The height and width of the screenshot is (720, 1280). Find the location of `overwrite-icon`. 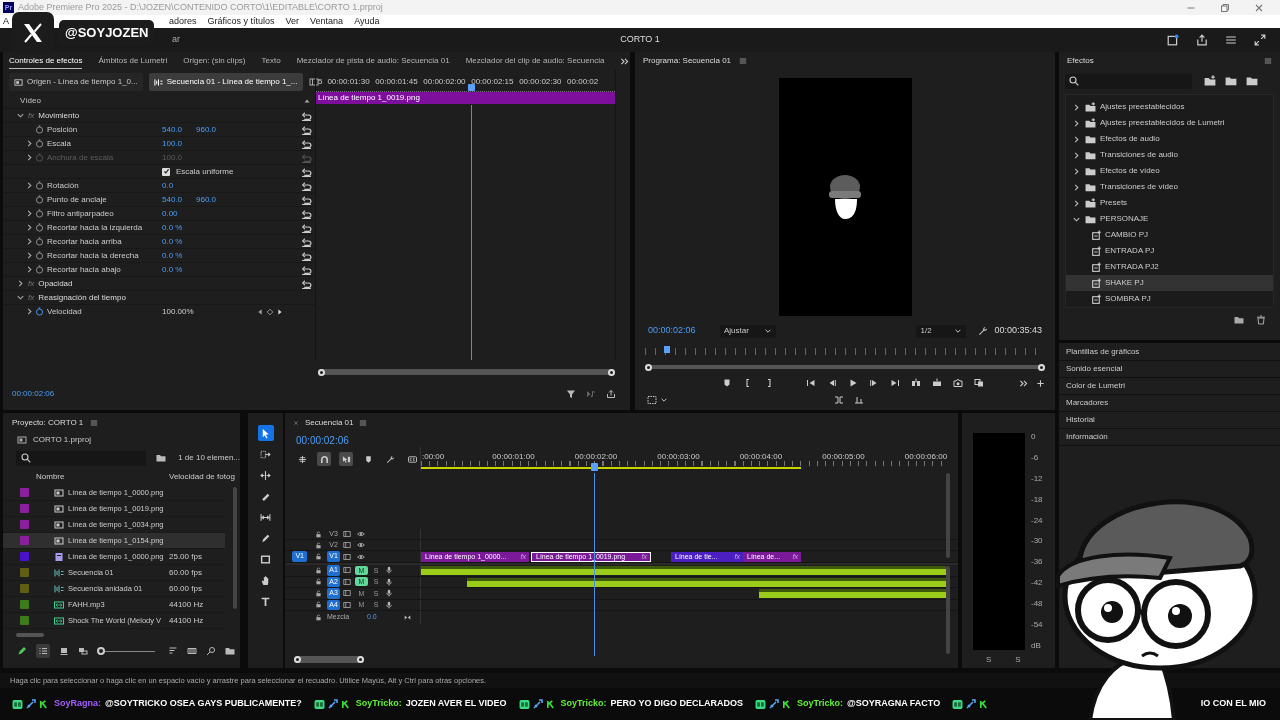

overwrite-icon is located at coordinates (937, 383).